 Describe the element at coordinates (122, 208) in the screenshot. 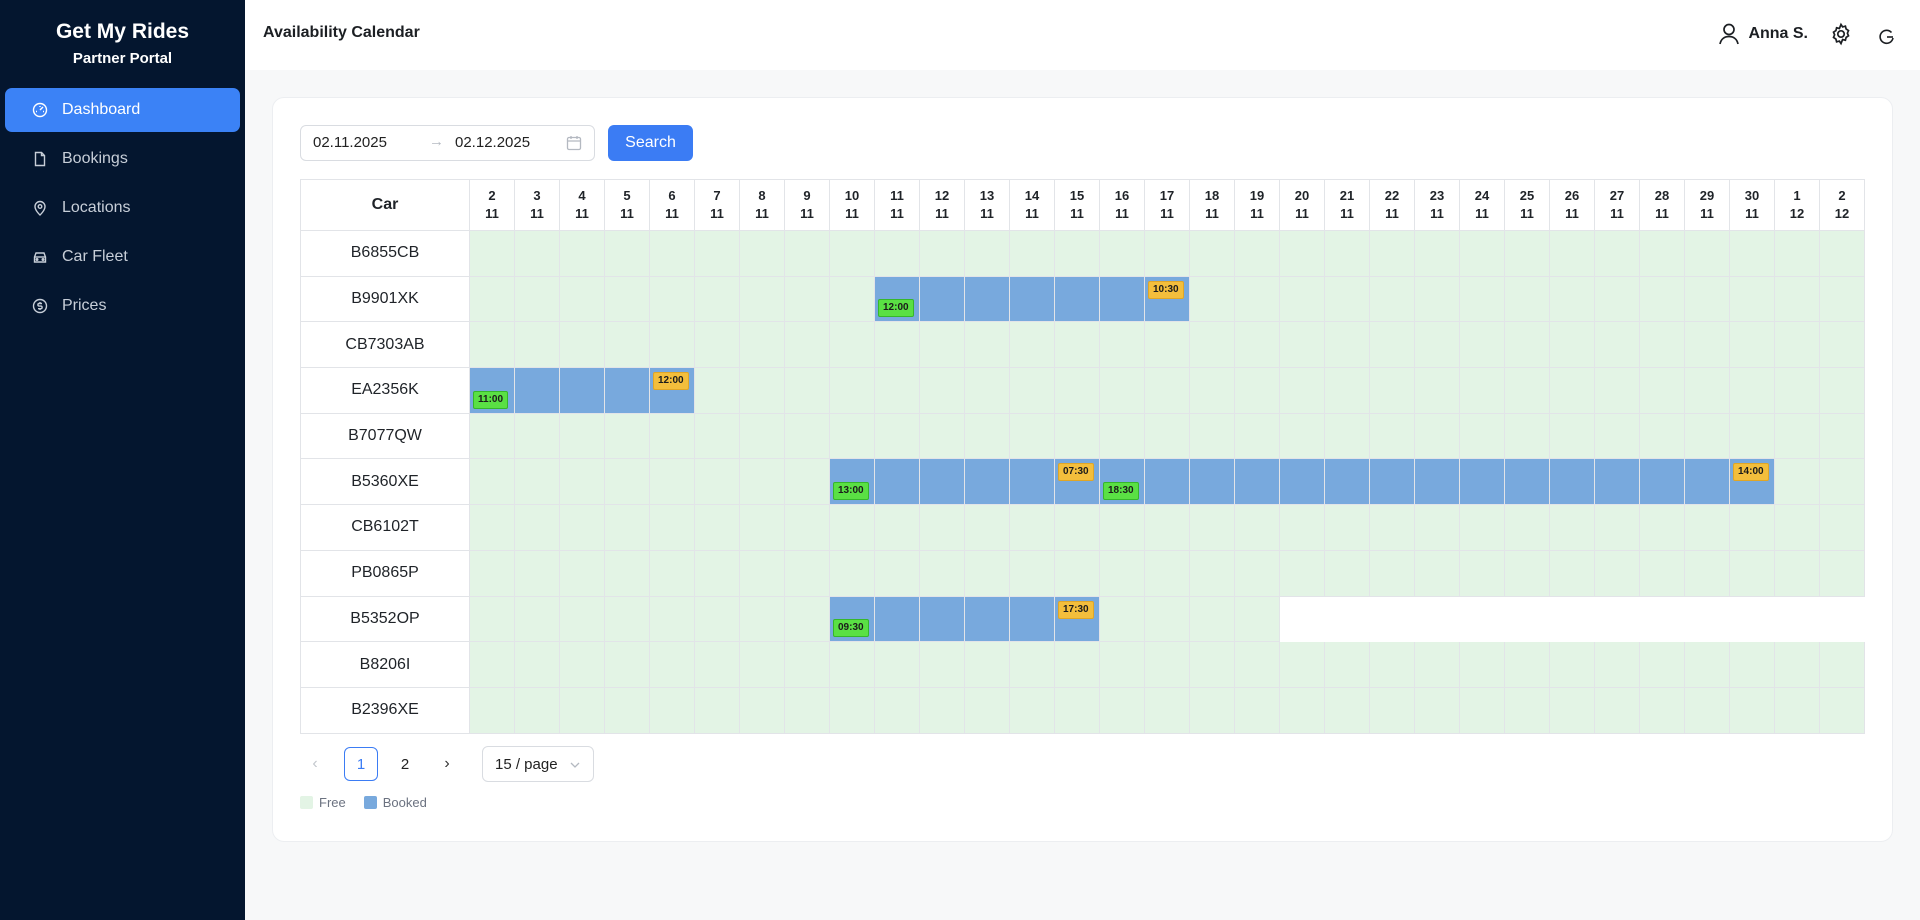

I see `sidebar-item-locations: Locations` at that location.